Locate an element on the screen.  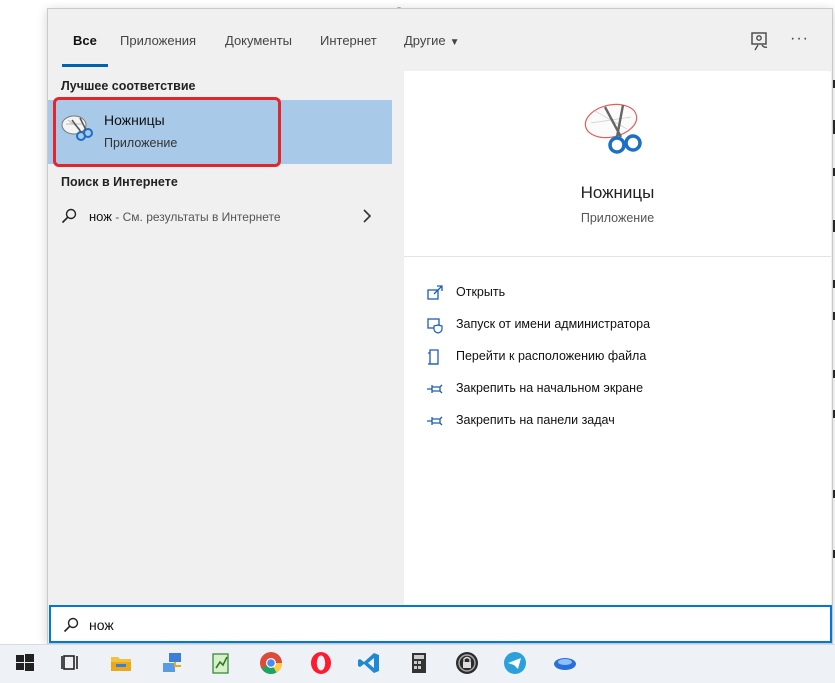
best-match-type: Приложение is located at coordinates (141, 143).